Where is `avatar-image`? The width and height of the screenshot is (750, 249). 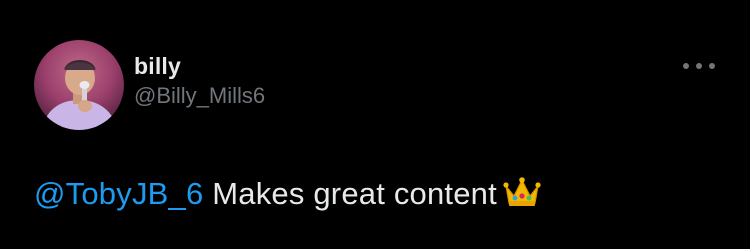 avatar-image is located at coordinates (79, 85).